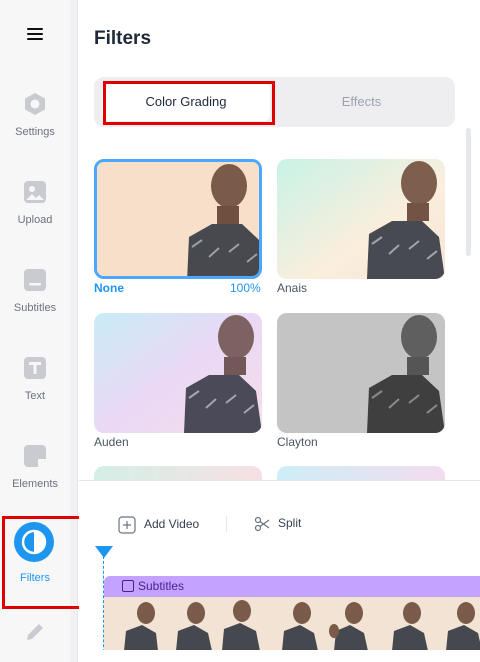 The height and width of the screenshot is (662, 480). Describe the element at coordinates (35, 632) in the screenshot. I see `pencil-icon` at that location.